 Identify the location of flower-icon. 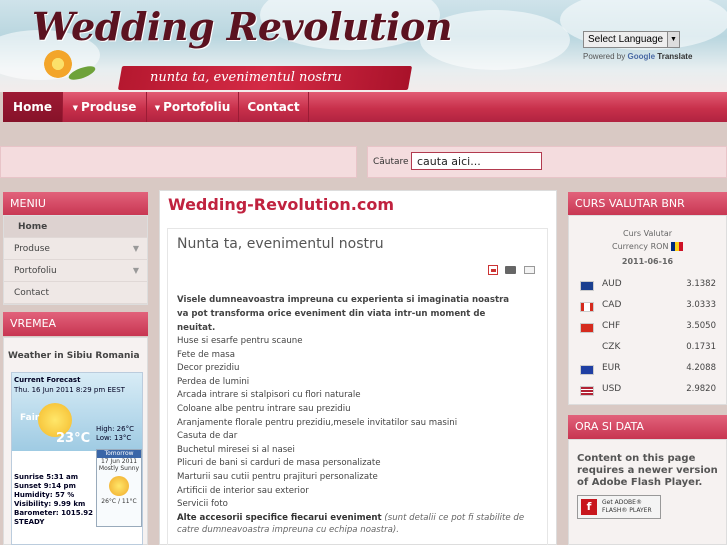
(58, 64).